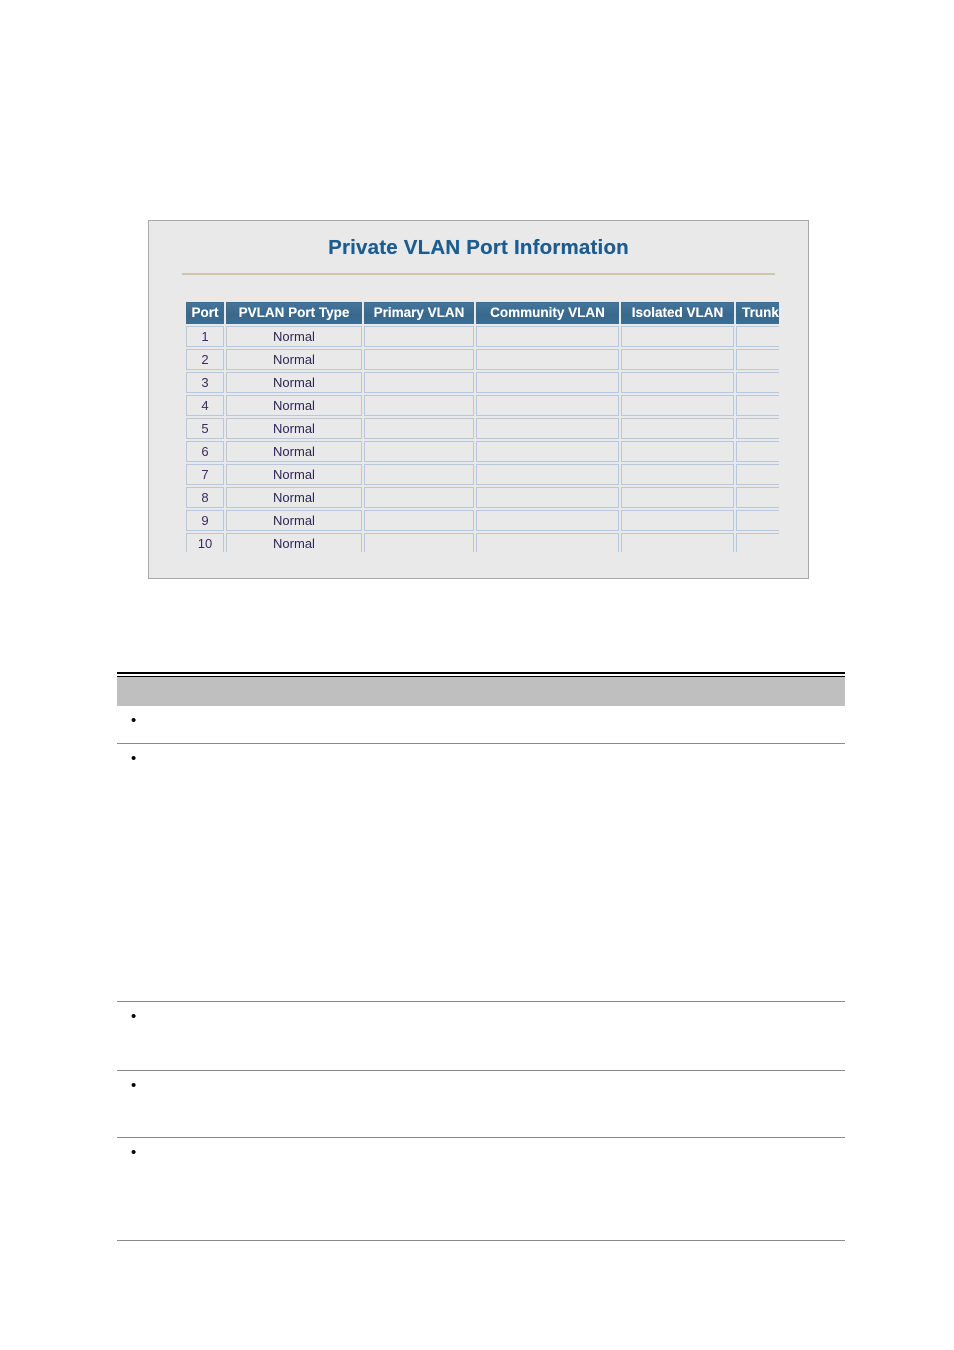 This screenshot has width=954, height=1350. Describe the element at coordinates (757, 313) in the screenshot. I see `column-header-trunk: Trunk` at that location.